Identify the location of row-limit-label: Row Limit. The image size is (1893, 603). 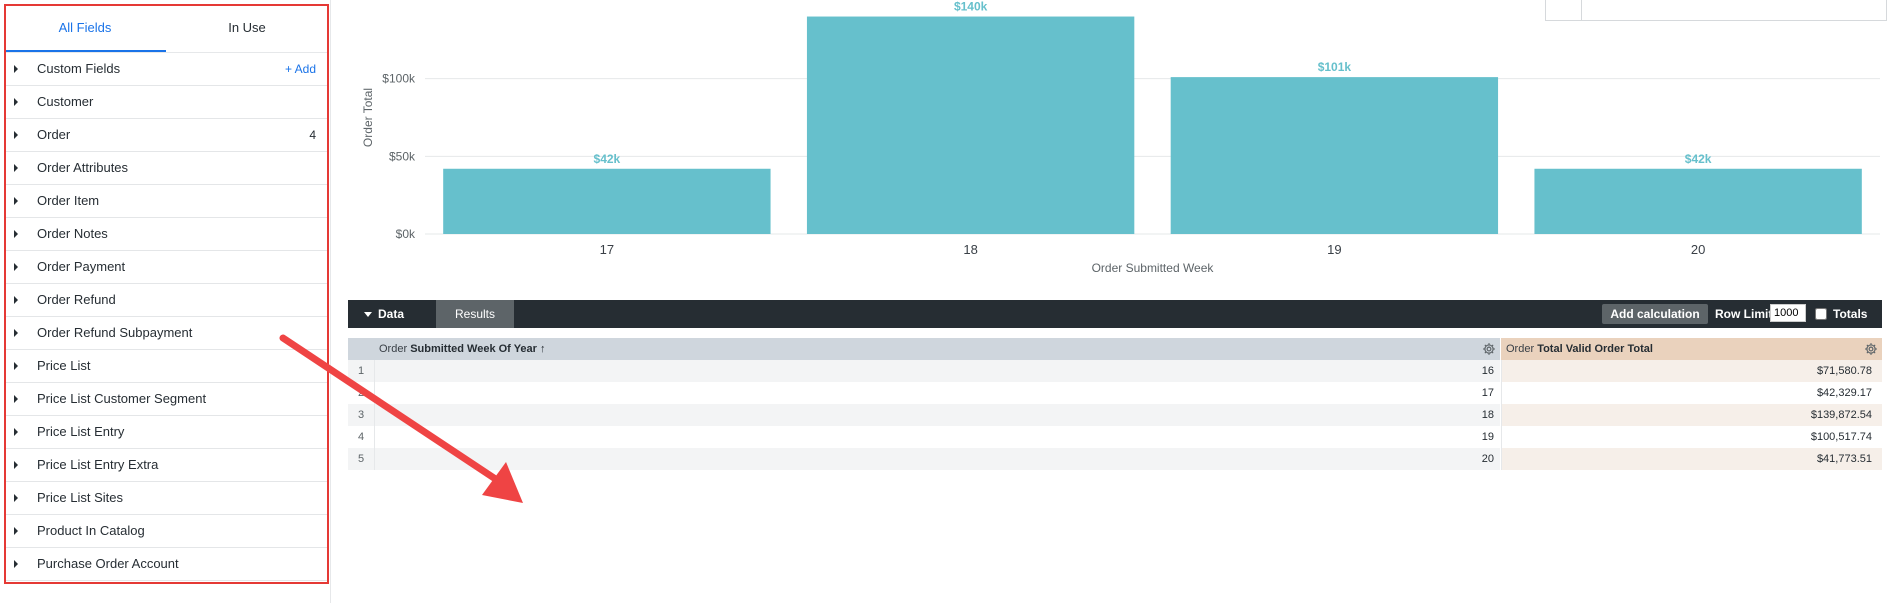
(1744, 314).